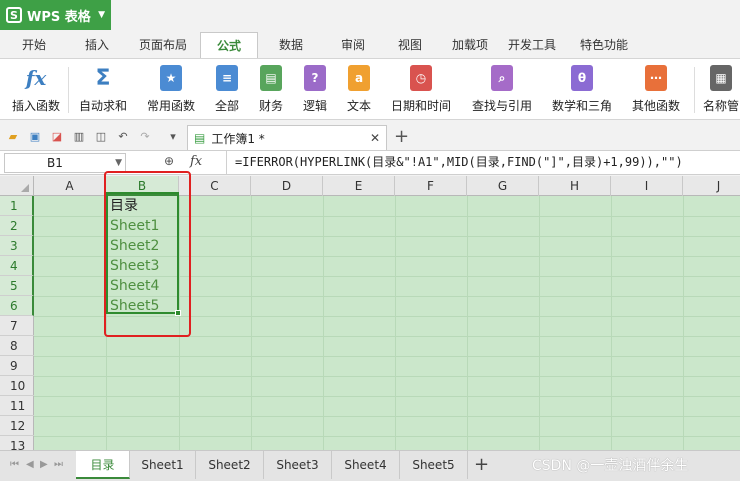  Describe the element at coordinates (353, 45) in the screenshot. I see `tab-review: 审阅` at that location.